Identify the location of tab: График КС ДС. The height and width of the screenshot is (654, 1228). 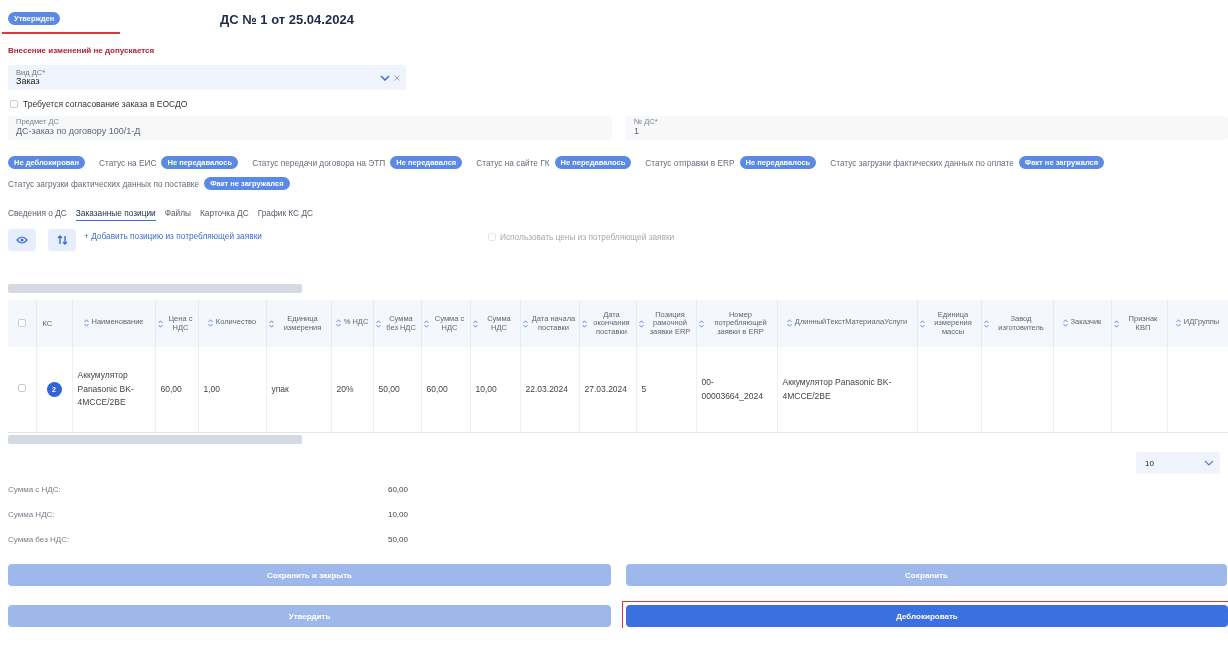
(285, 214).